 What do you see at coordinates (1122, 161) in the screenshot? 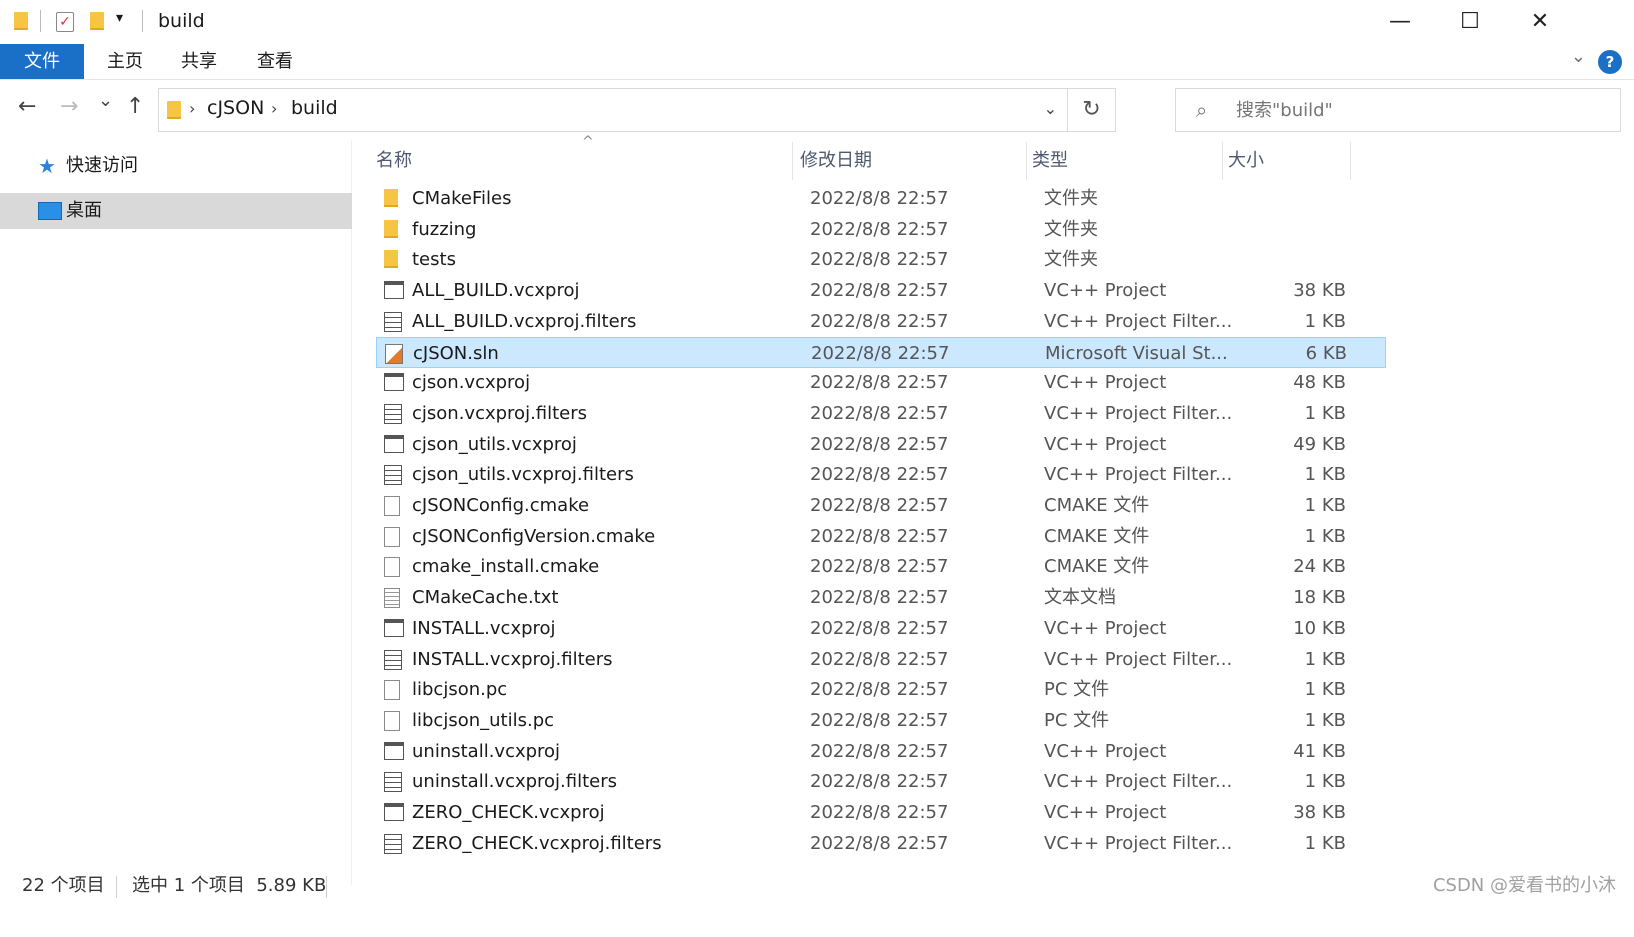
I see `column-header-type: 类型` at bounding box center [1122, 161].